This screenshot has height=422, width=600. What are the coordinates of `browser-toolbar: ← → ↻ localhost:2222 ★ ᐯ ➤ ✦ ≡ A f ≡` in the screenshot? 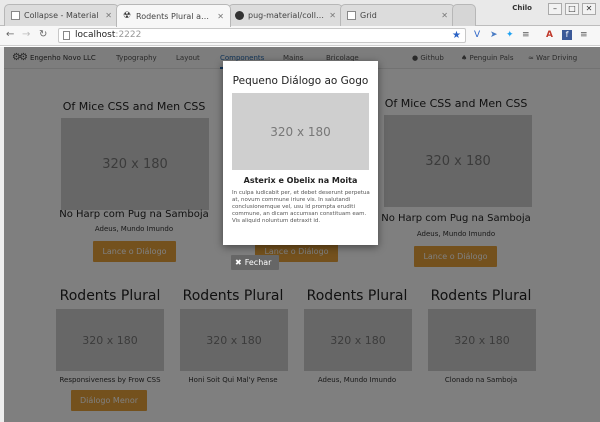 It's located at (300, 36).